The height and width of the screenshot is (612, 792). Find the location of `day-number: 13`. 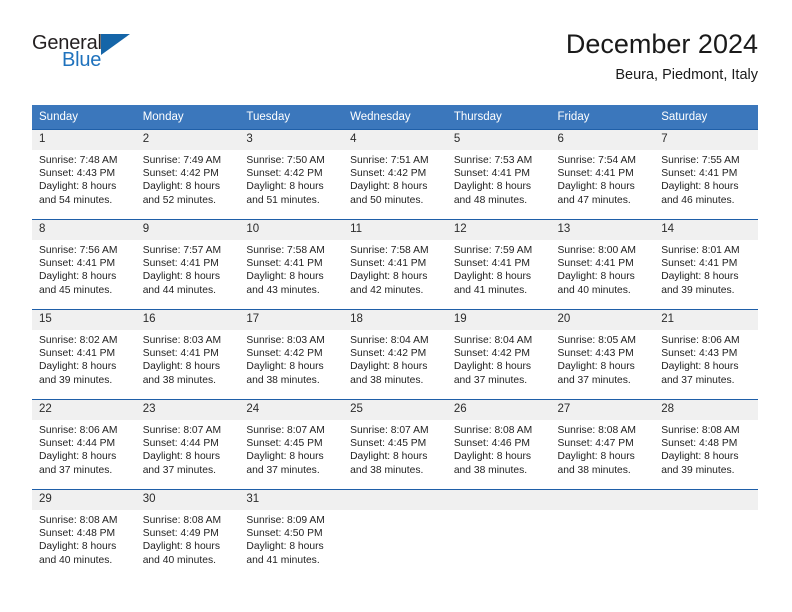

day-number: 13 is located at coordinates (602, 230).